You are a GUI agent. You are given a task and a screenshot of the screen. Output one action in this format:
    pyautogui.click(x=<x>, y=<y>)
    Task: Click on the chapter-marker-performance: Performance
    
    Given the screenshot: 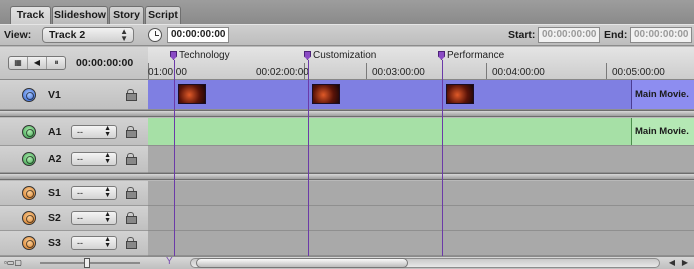 What is the action you would take?
    pyautogui.click(x=471, y=57)
    